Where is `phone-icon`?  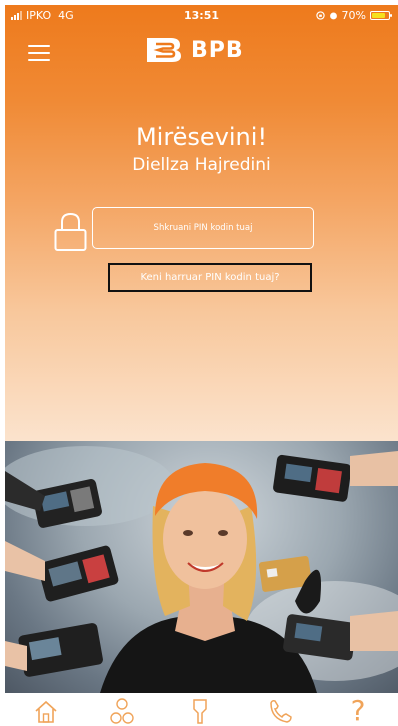
phone-icon is located at coordinates (281, 711).